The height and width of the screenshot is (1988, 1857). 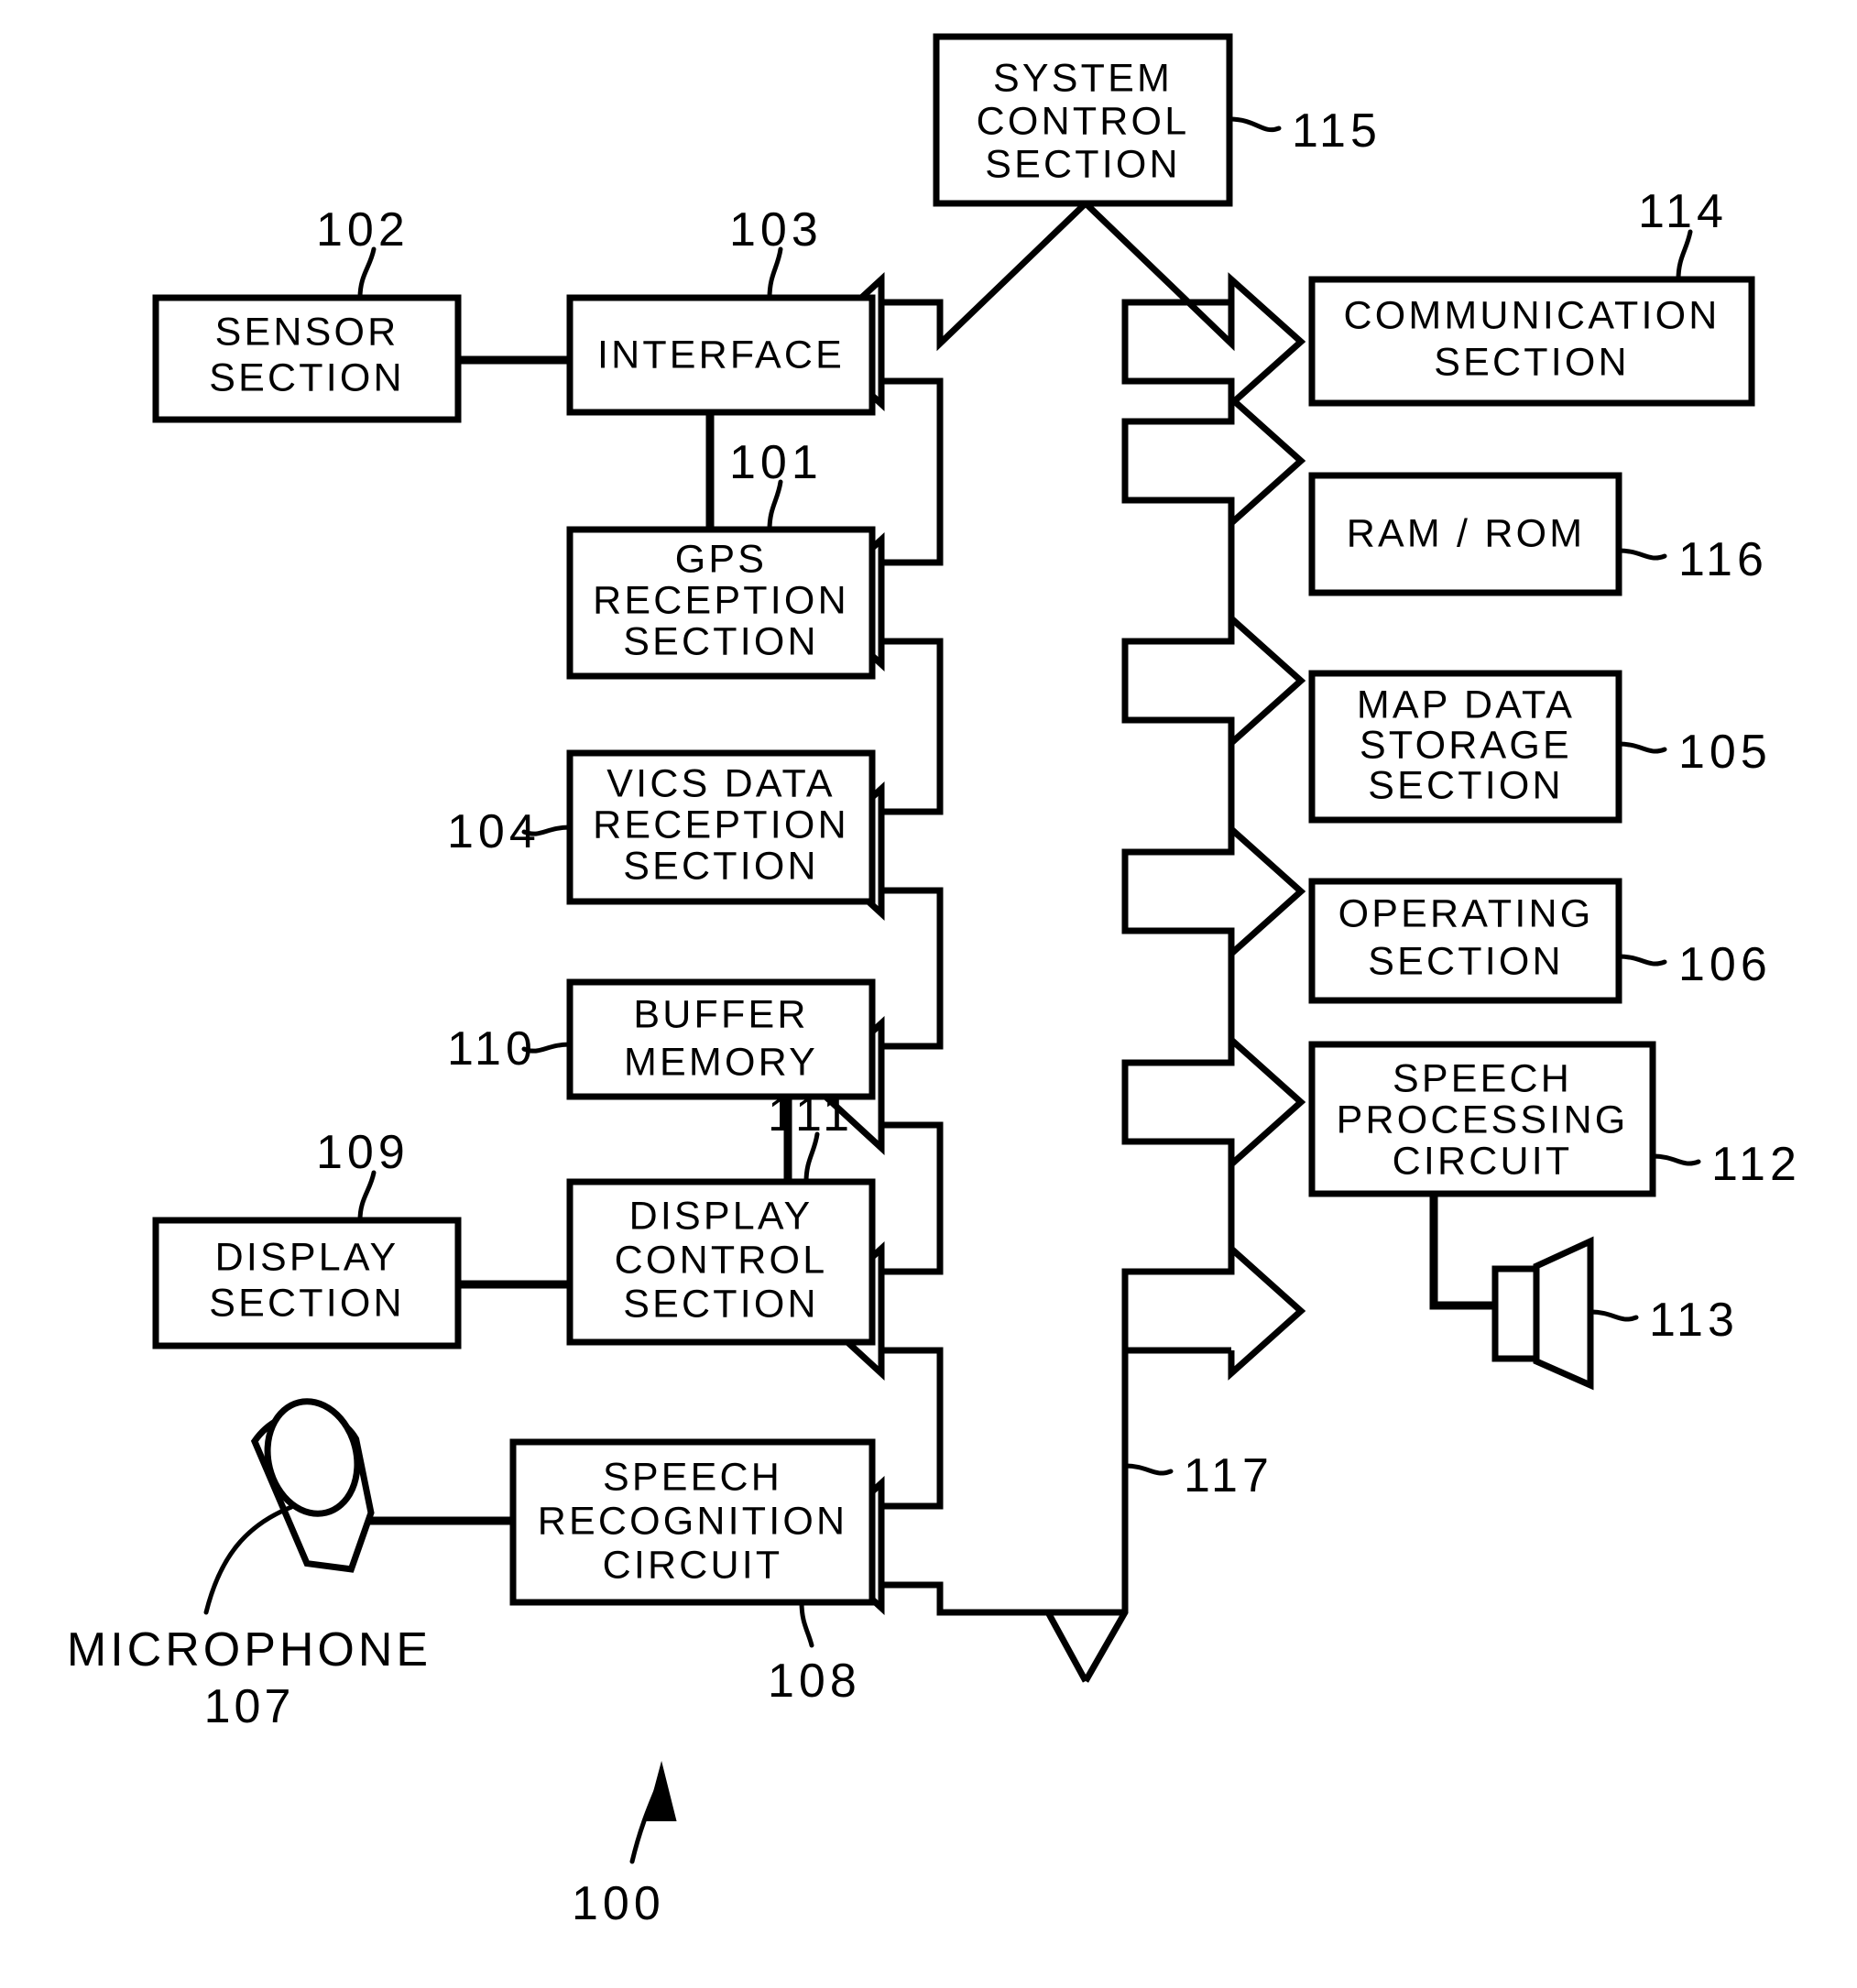 I want to click on ref-number-113: 113, so click(x=1694, y=1321).